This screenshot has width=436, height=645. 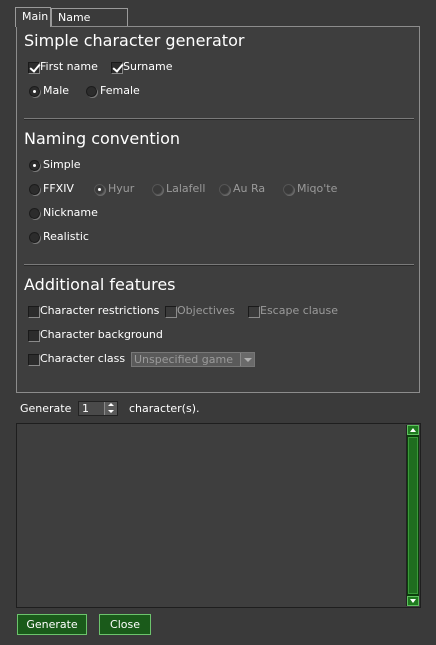 What do you see at coordinates (100, 284) in the screenshot?
I see `section-title-features: Additional features` at bounding box center [100, 284].